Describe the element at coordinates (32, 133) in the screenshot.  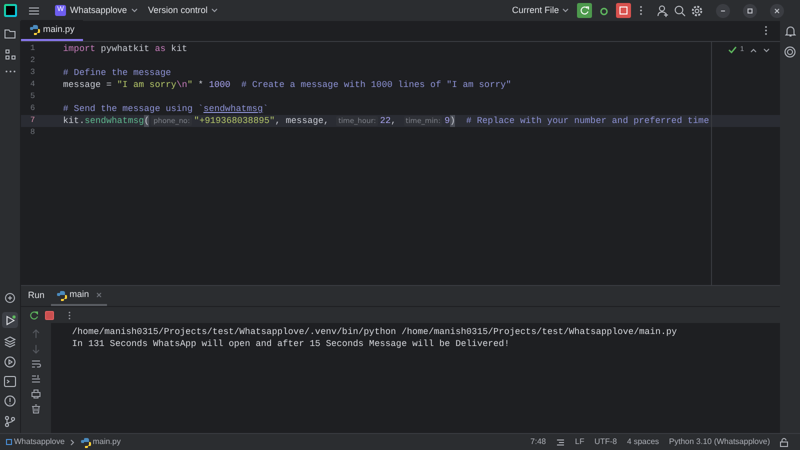
I see `line-number: 8` at that location.